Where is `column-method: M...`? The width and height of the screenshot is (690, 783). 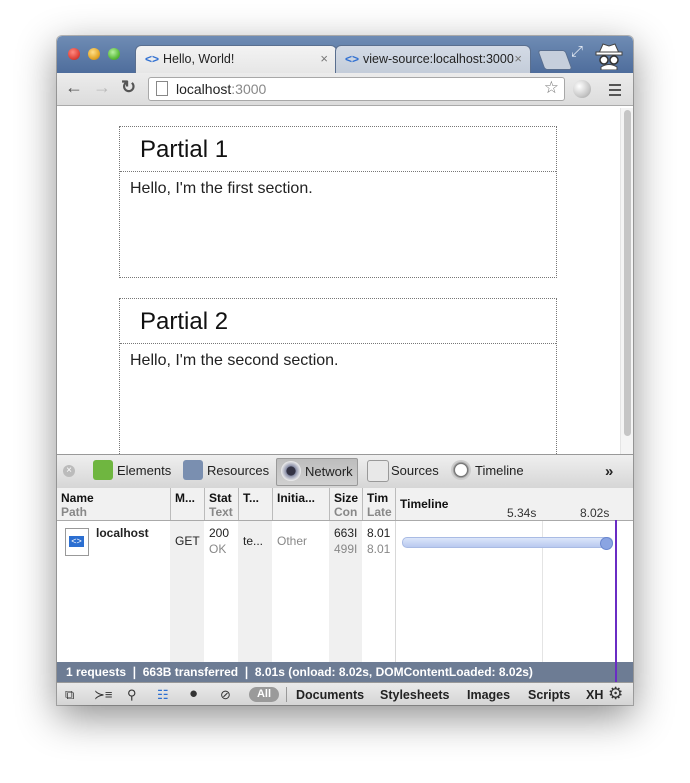 column-method: M... is located at coordinates (188, 504).